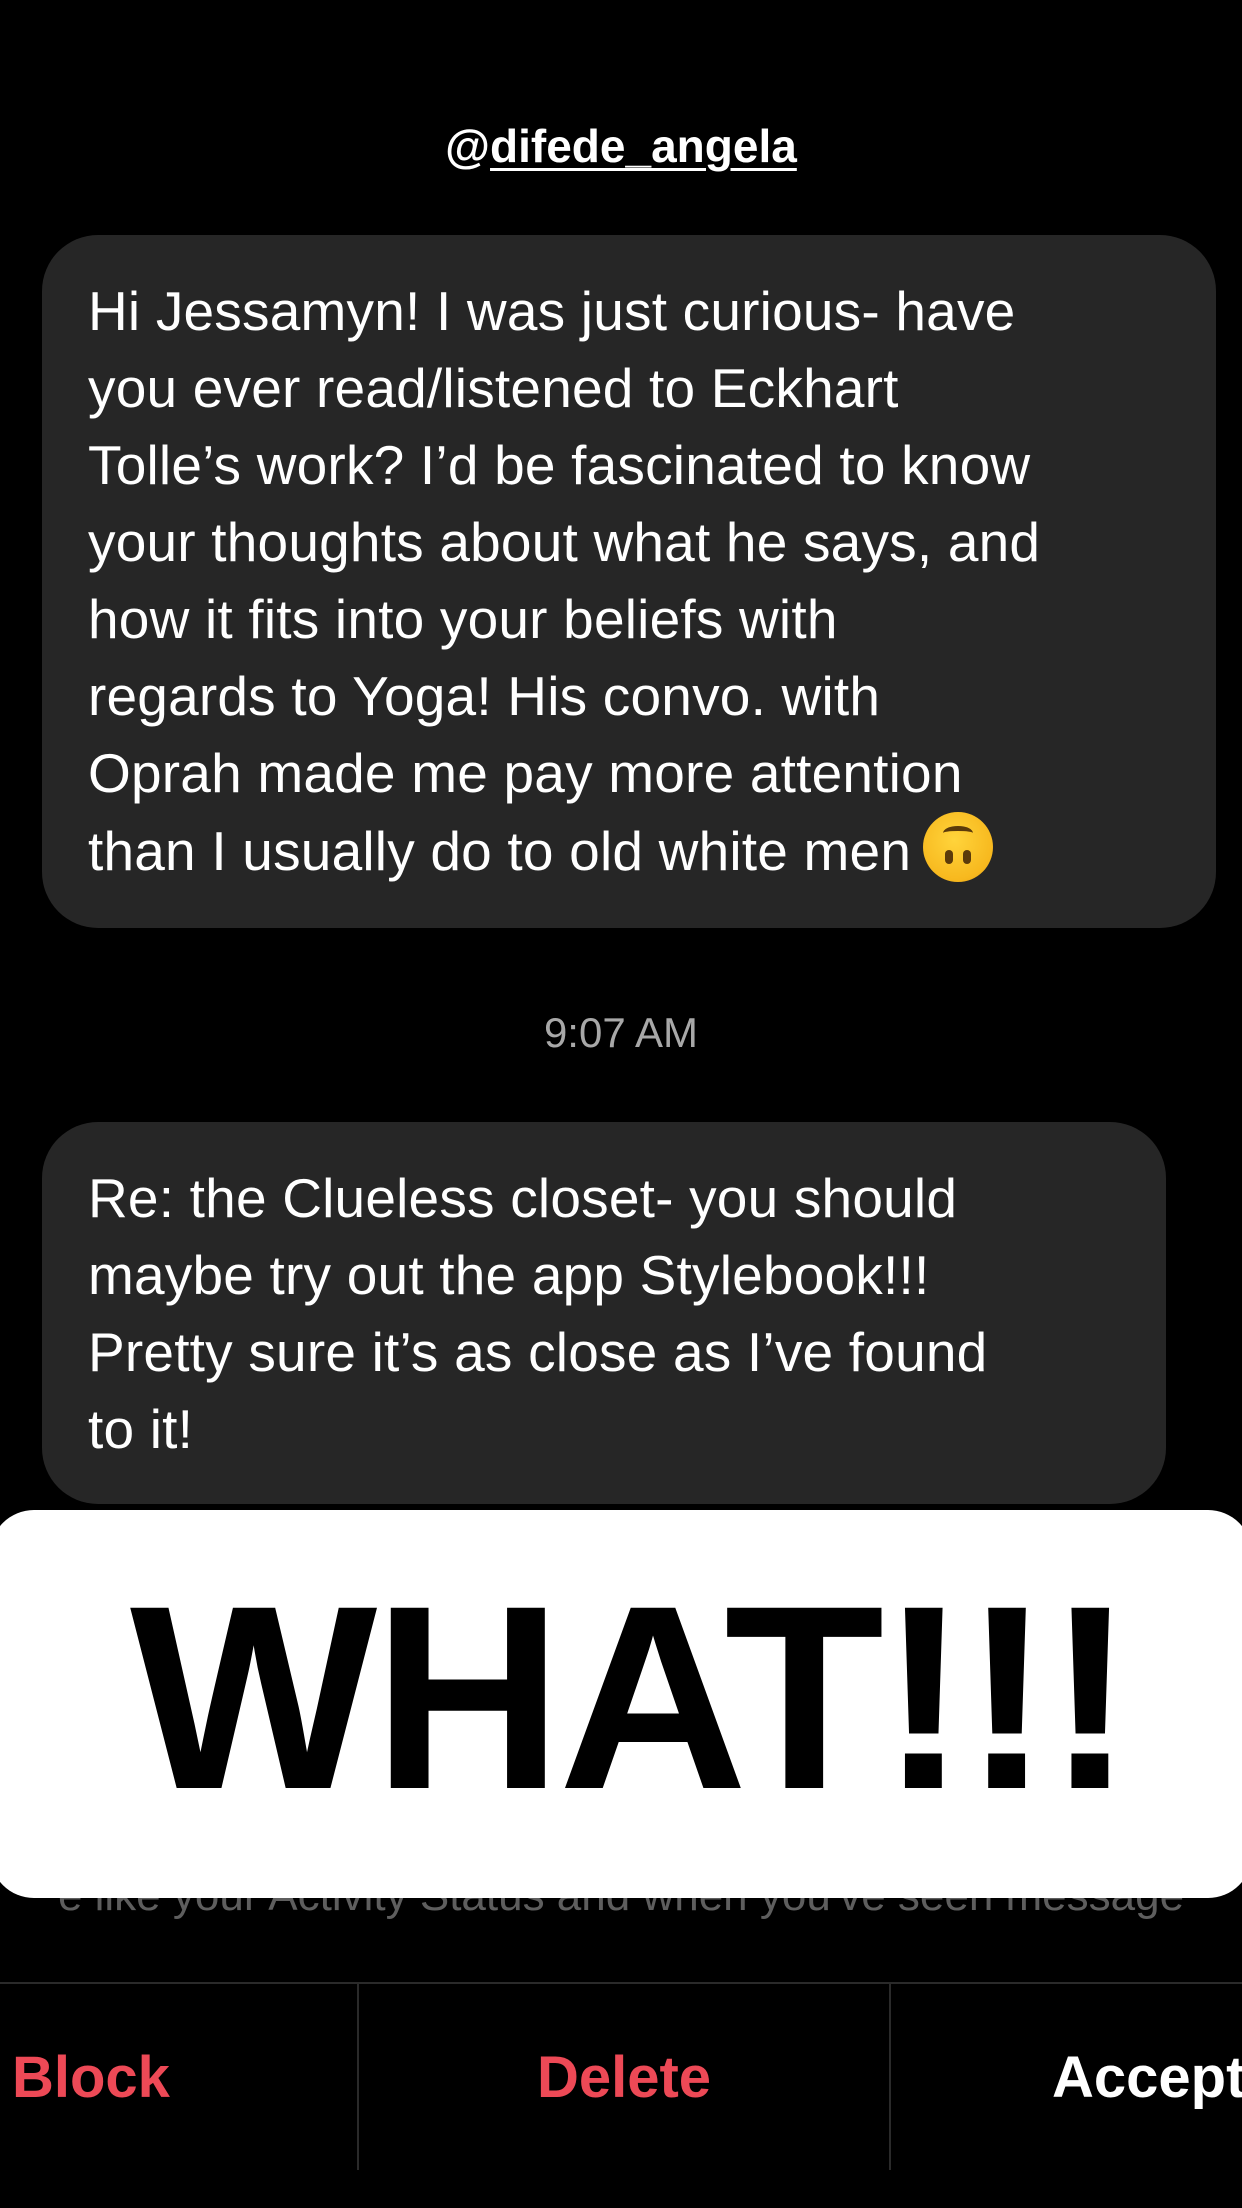 This screenshot has height=2208, width=1242. Describe the element at coordinates (631, 1697) in the screenshot. I see `sticker-text: WHAT!!!` at that location.